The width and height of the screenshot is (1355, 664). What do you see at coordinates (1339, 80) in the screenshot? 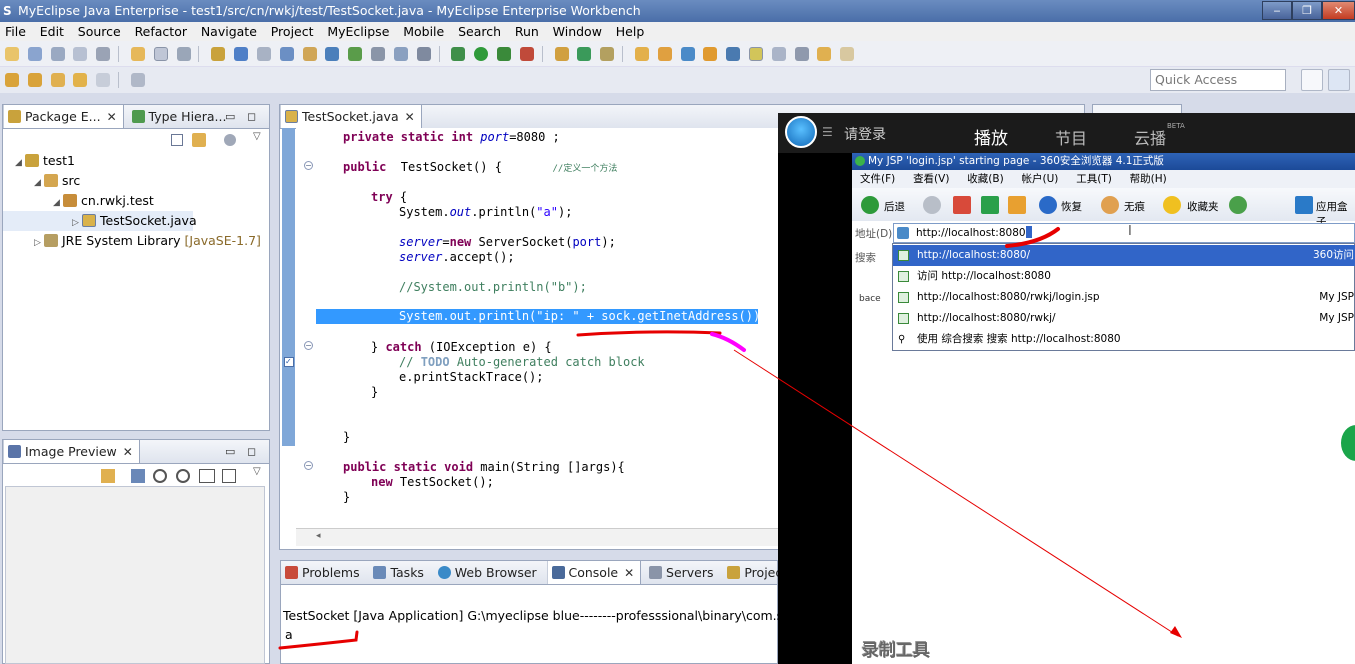
I see `java-perspective-icon` at bounding box center [1339, 80].